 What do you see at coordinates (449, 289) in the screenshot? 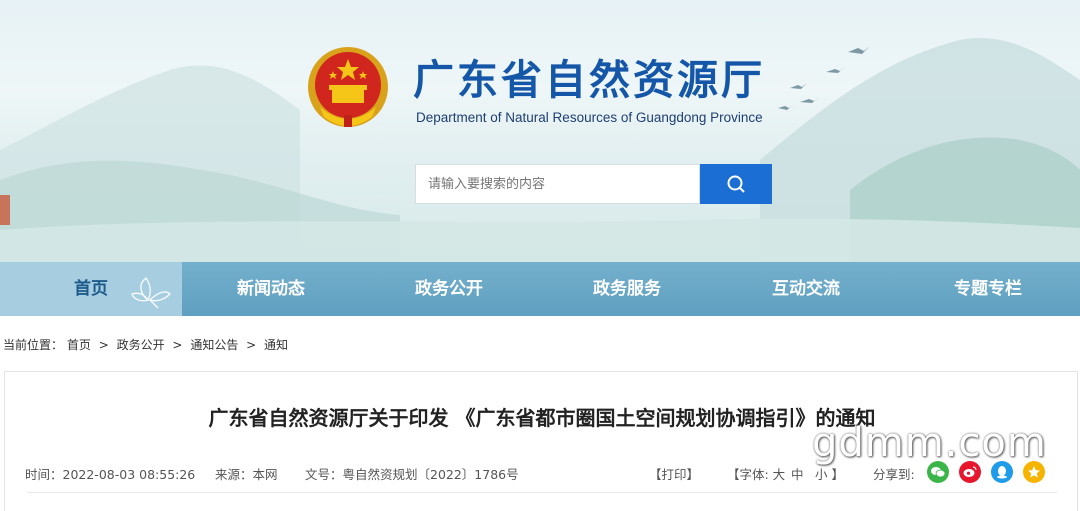
I see `nav-item-gov-affairs: 政务公开` at bounding box center [449, 289].